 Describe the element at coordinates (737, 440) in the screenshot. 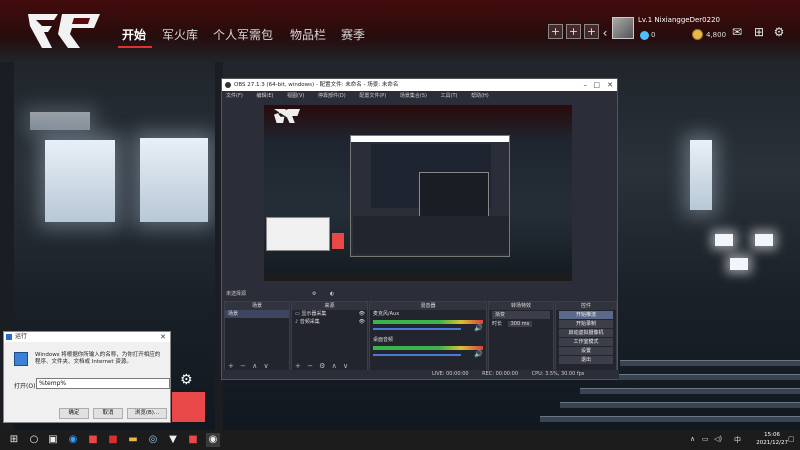

I see `input-language: 中` at that location.